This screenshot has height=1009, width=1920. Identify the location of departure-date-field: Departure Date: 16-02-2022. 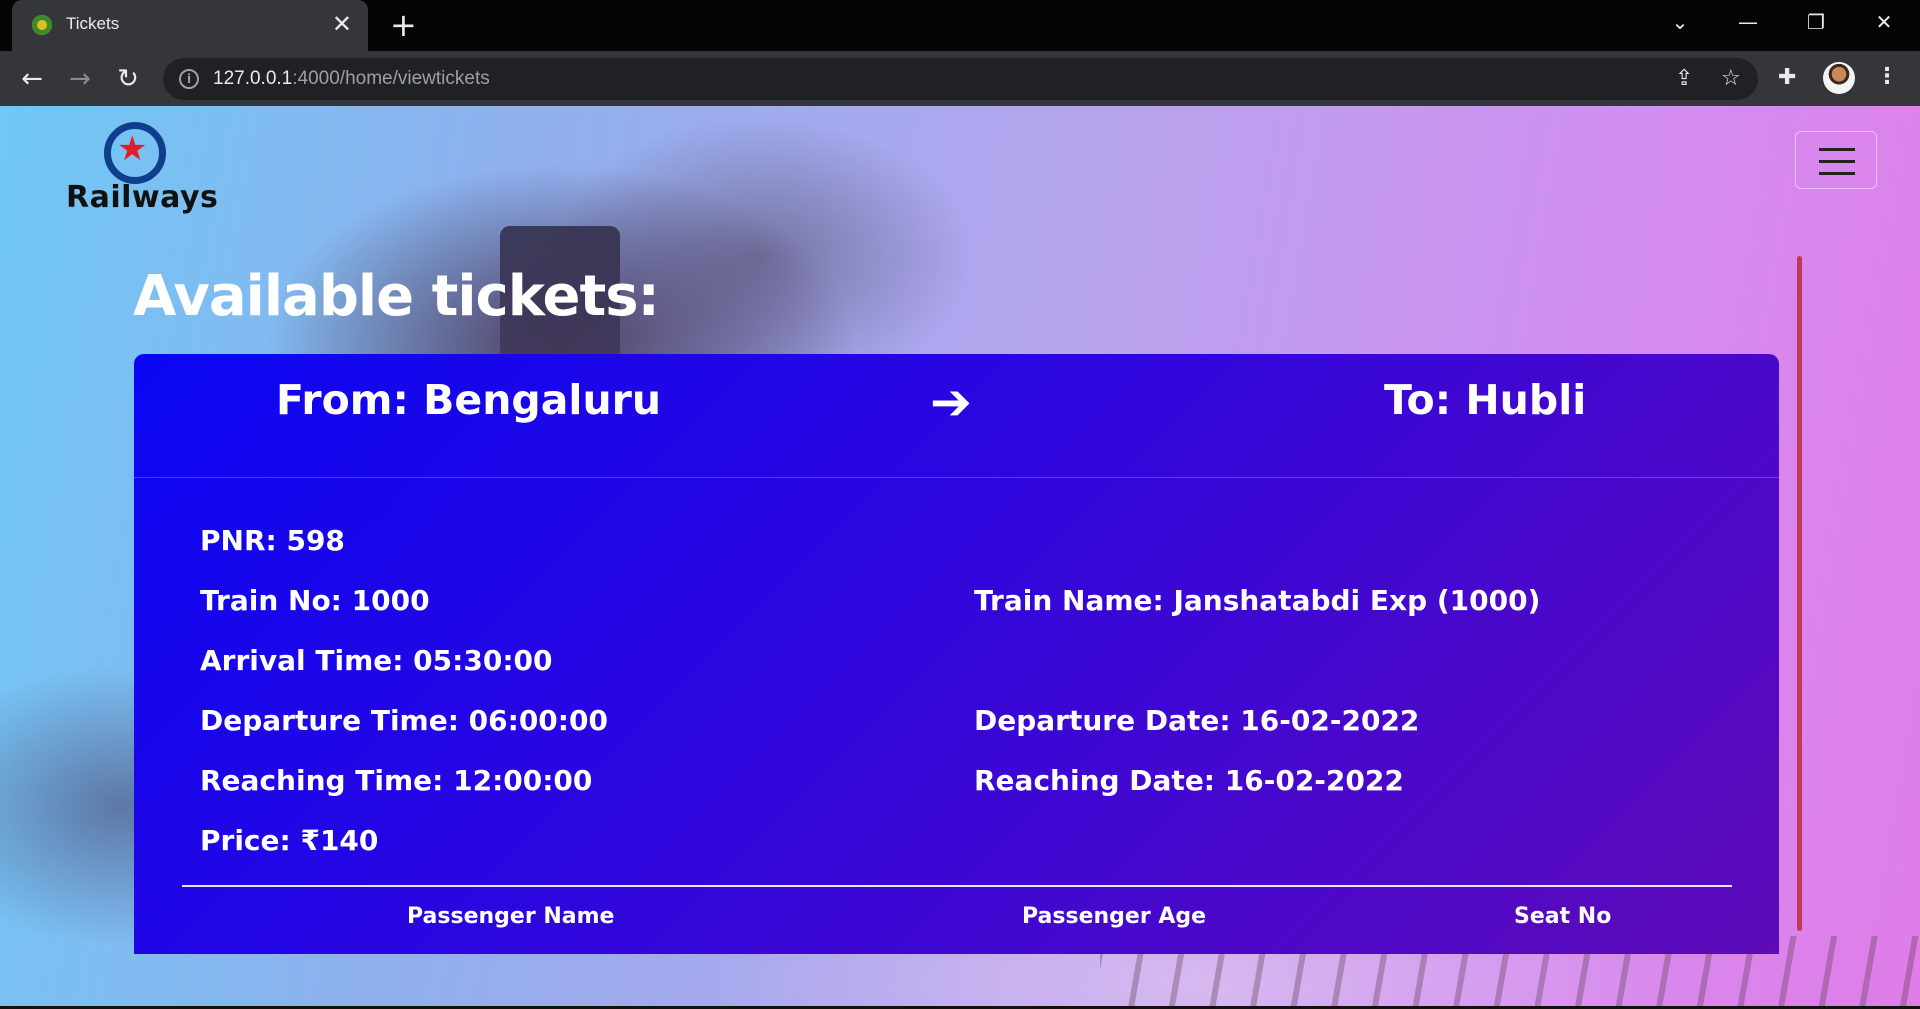
(1197, 720).